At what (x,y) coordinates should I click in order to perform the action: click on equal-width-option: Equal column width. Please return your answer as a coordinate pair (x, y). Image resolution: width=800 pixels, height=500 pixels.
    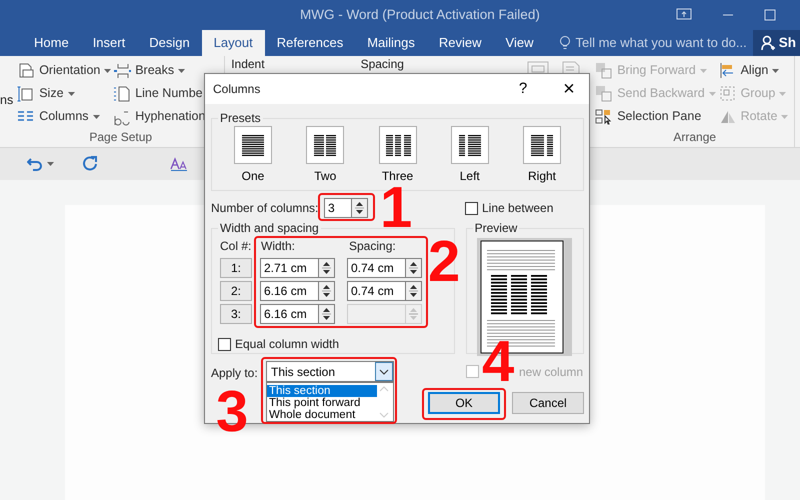
    Looking at the image, I should click on (333, 344).